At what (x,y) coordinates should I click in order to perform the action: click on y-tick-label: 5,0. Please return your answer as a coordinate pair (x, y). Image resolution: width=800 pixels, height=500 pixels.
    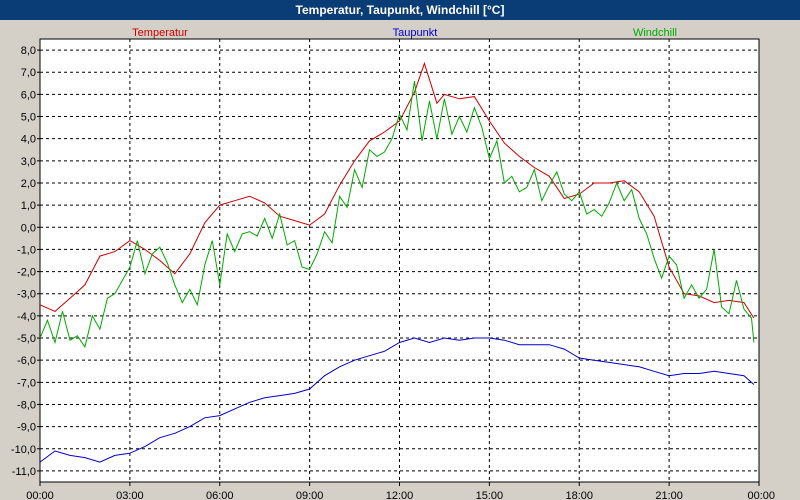
    Looking at the image, I should click on (28, 118).